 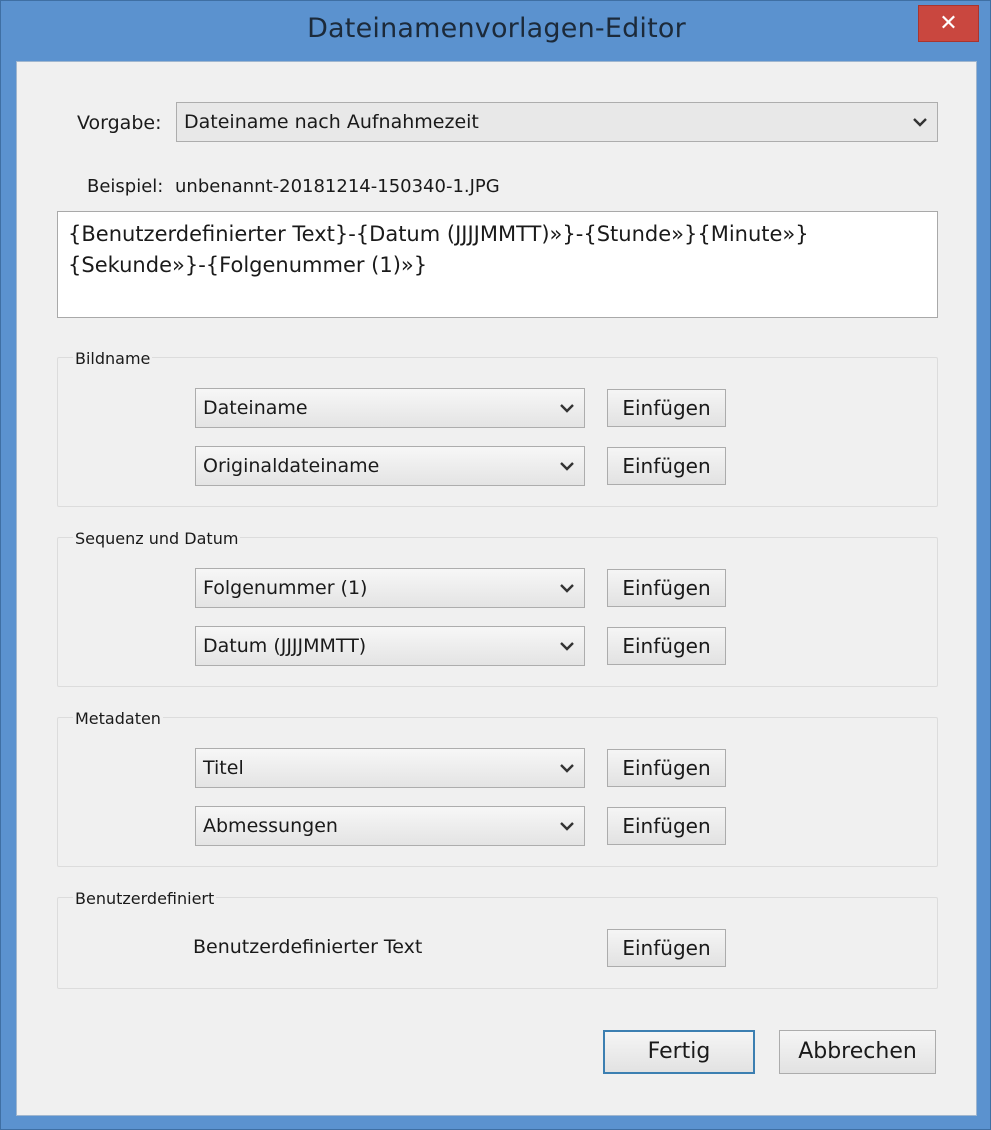 What do you see at coordinates (145, 898) in the screenshot?
I see `group-custom-title: Benutzerdefiniert` at bounding box center [145, 898].